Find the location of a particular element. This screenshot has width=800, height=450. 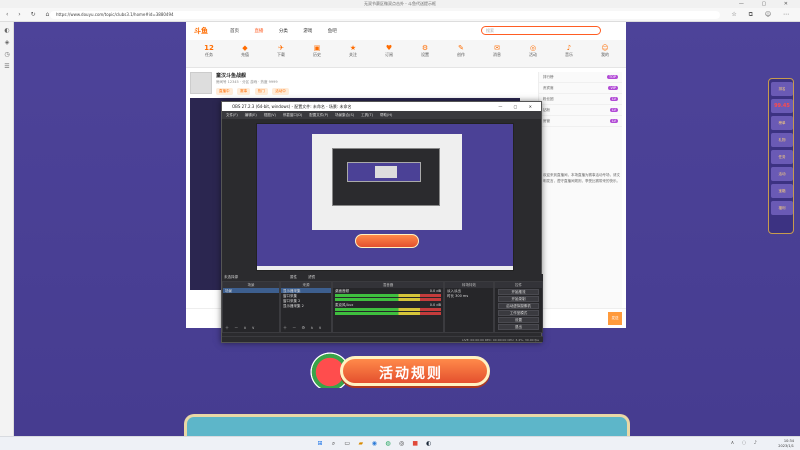

site-icon-item: ◆ 充值 is located at coordinates (245, 51).